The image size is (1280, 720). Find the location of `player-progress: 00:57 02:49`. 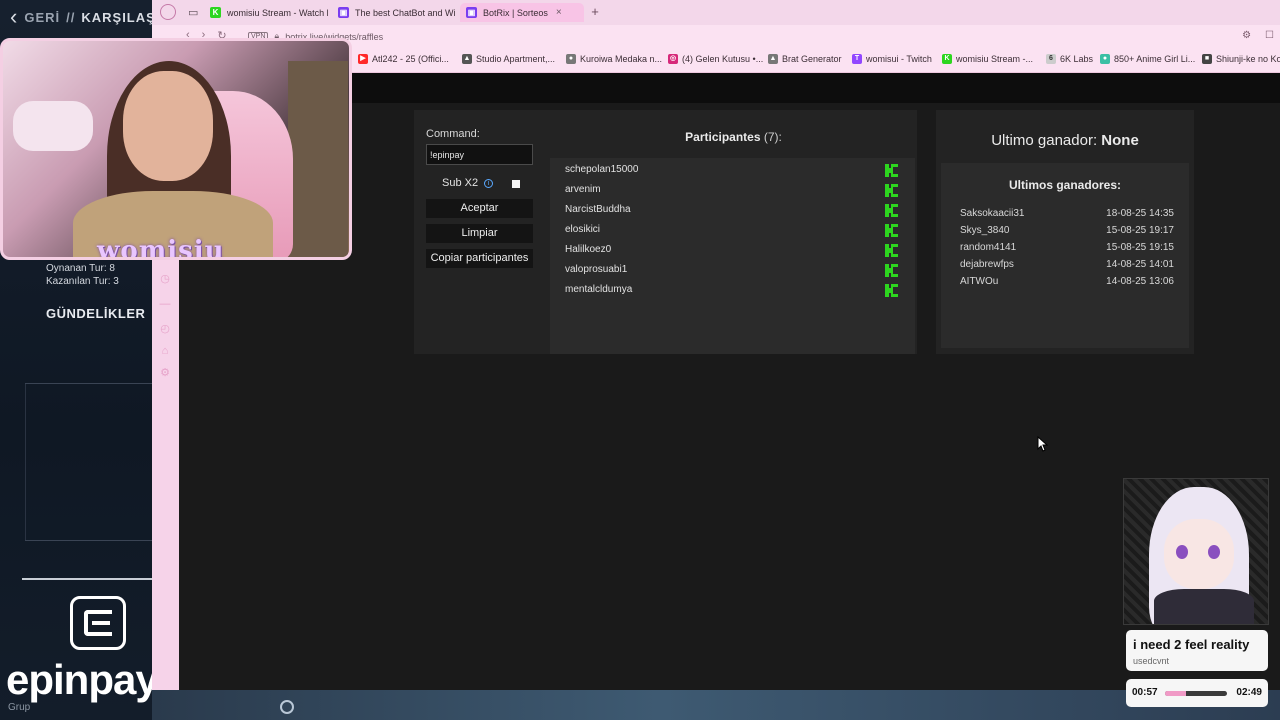

player-progress: 00:57 02:49 is located at coordinates (1197, 693).